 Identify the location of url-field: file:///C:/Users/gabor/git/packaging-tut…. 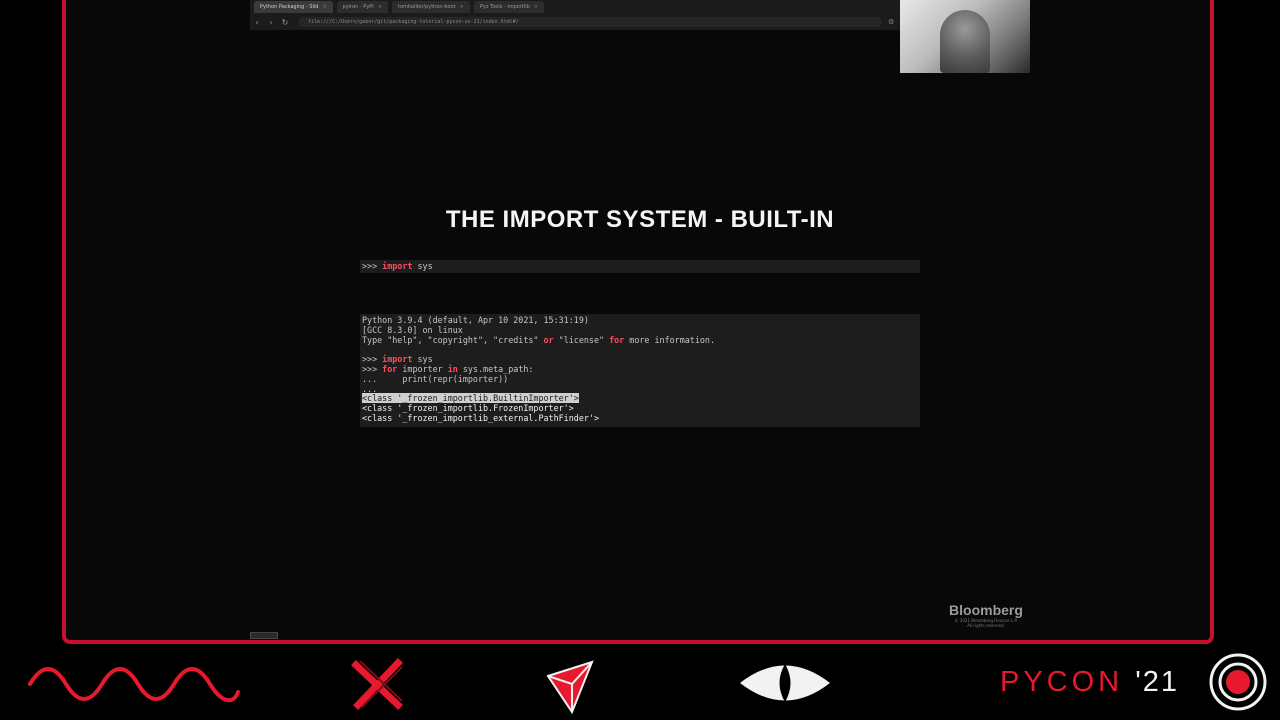
(590, 22).